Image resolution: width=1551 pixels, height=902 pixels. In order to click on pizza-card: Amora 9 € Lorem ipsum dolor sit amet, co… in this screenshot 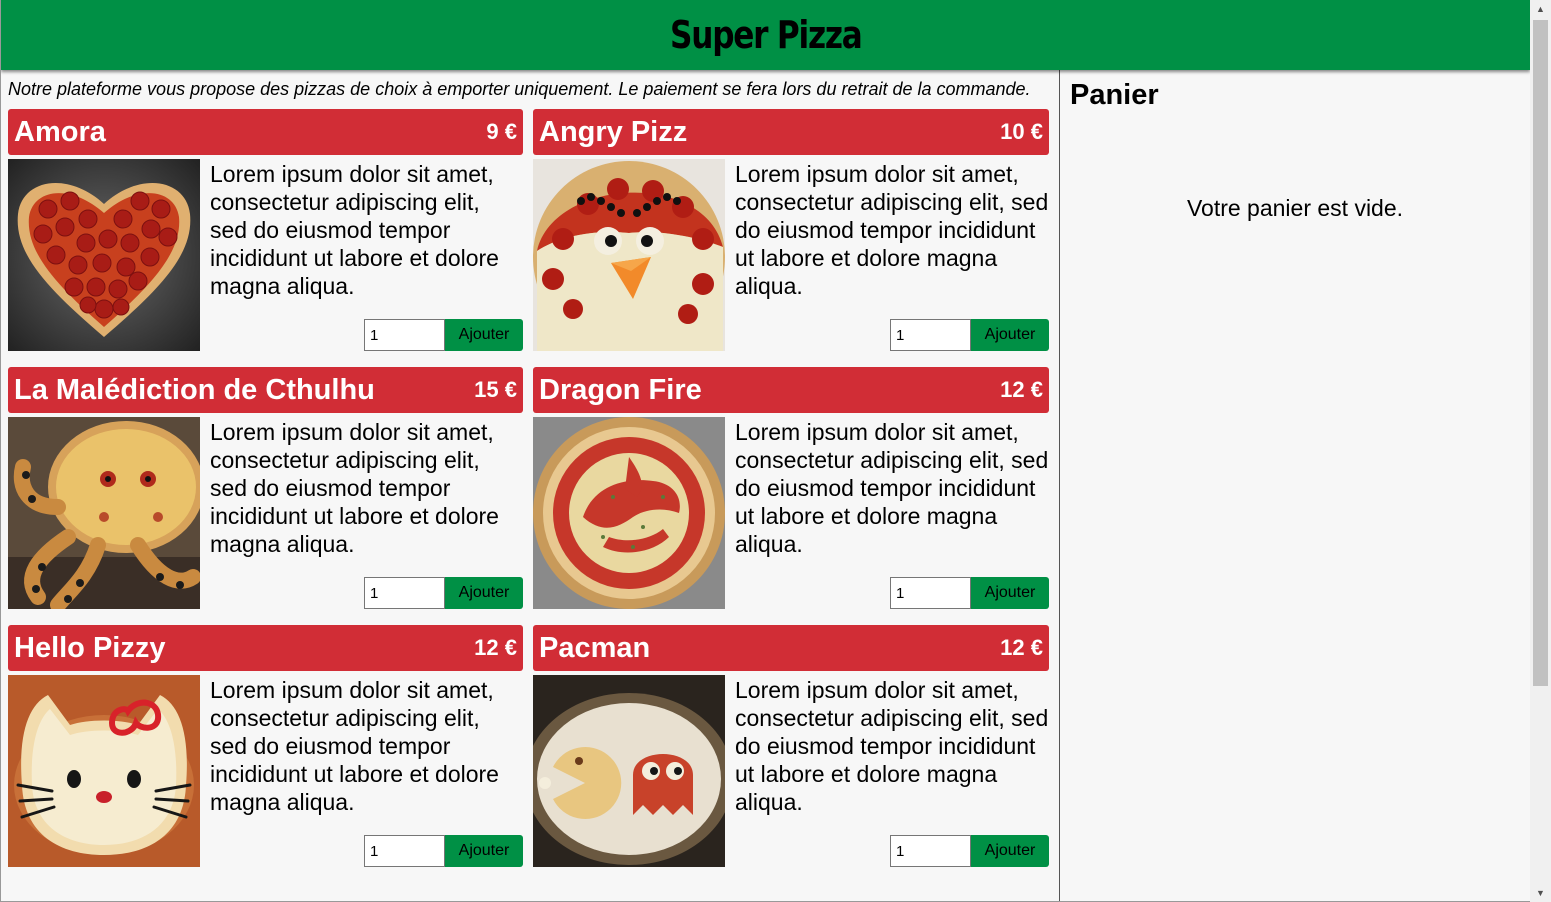, I will do `click(265, 230)`.